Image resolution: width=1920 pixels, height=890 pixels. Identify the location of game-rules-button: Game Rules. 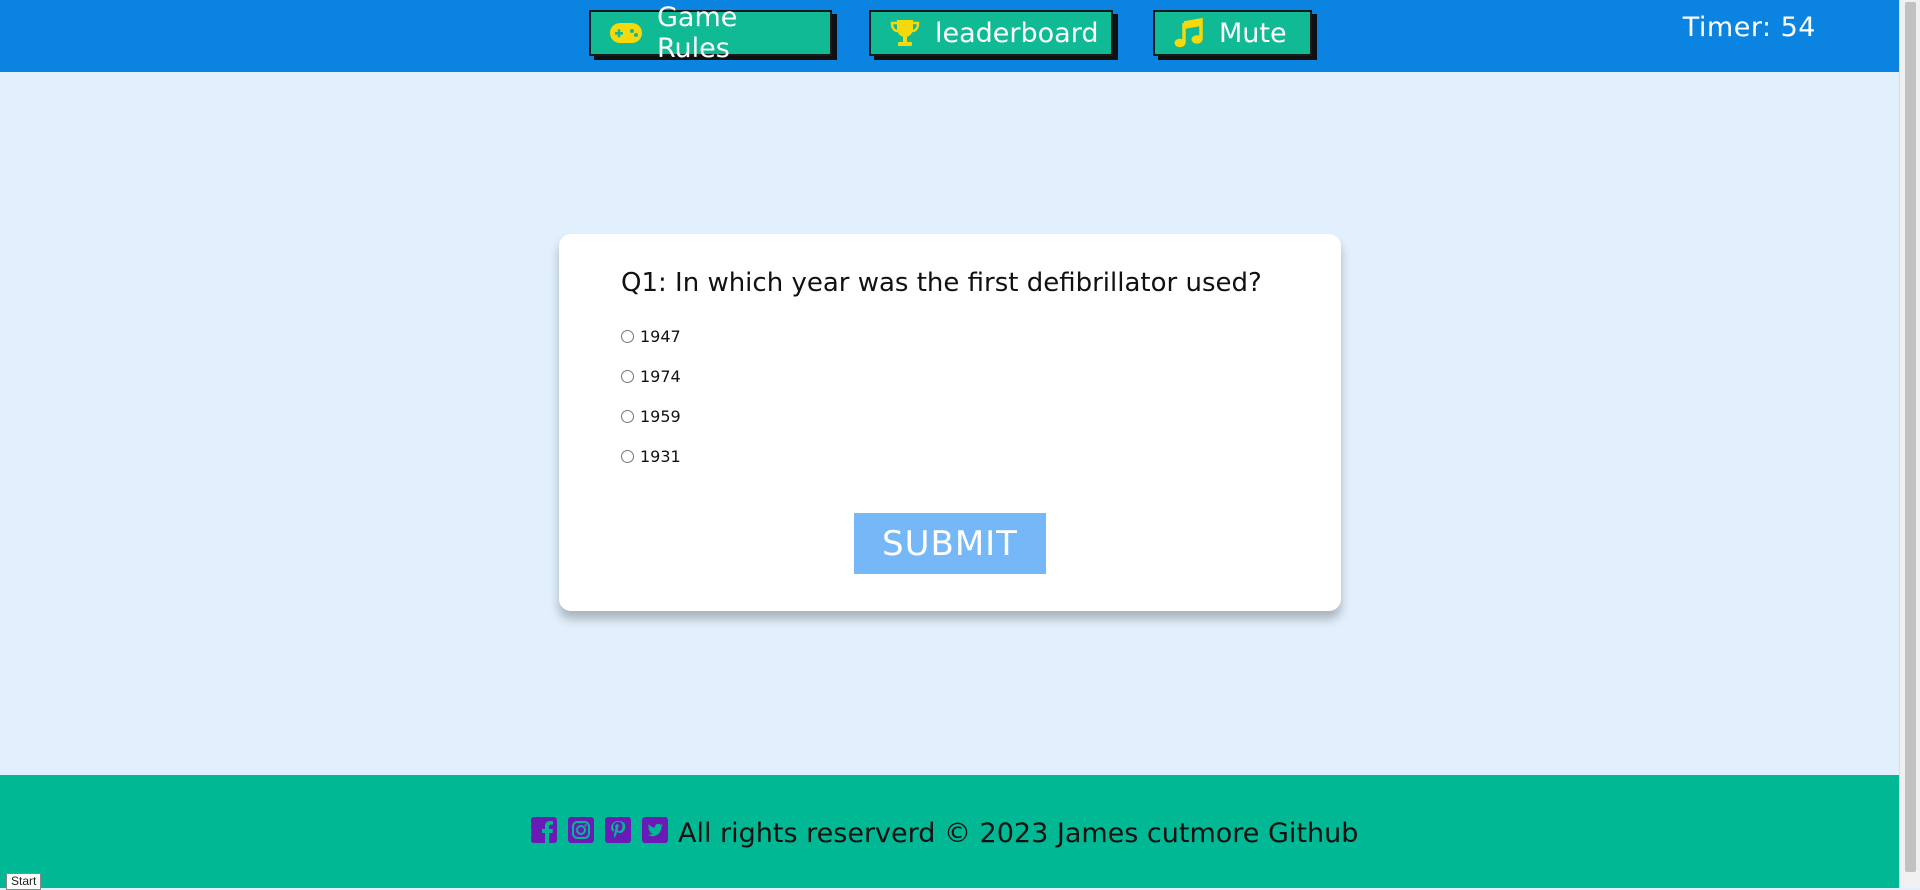
(710, 33).